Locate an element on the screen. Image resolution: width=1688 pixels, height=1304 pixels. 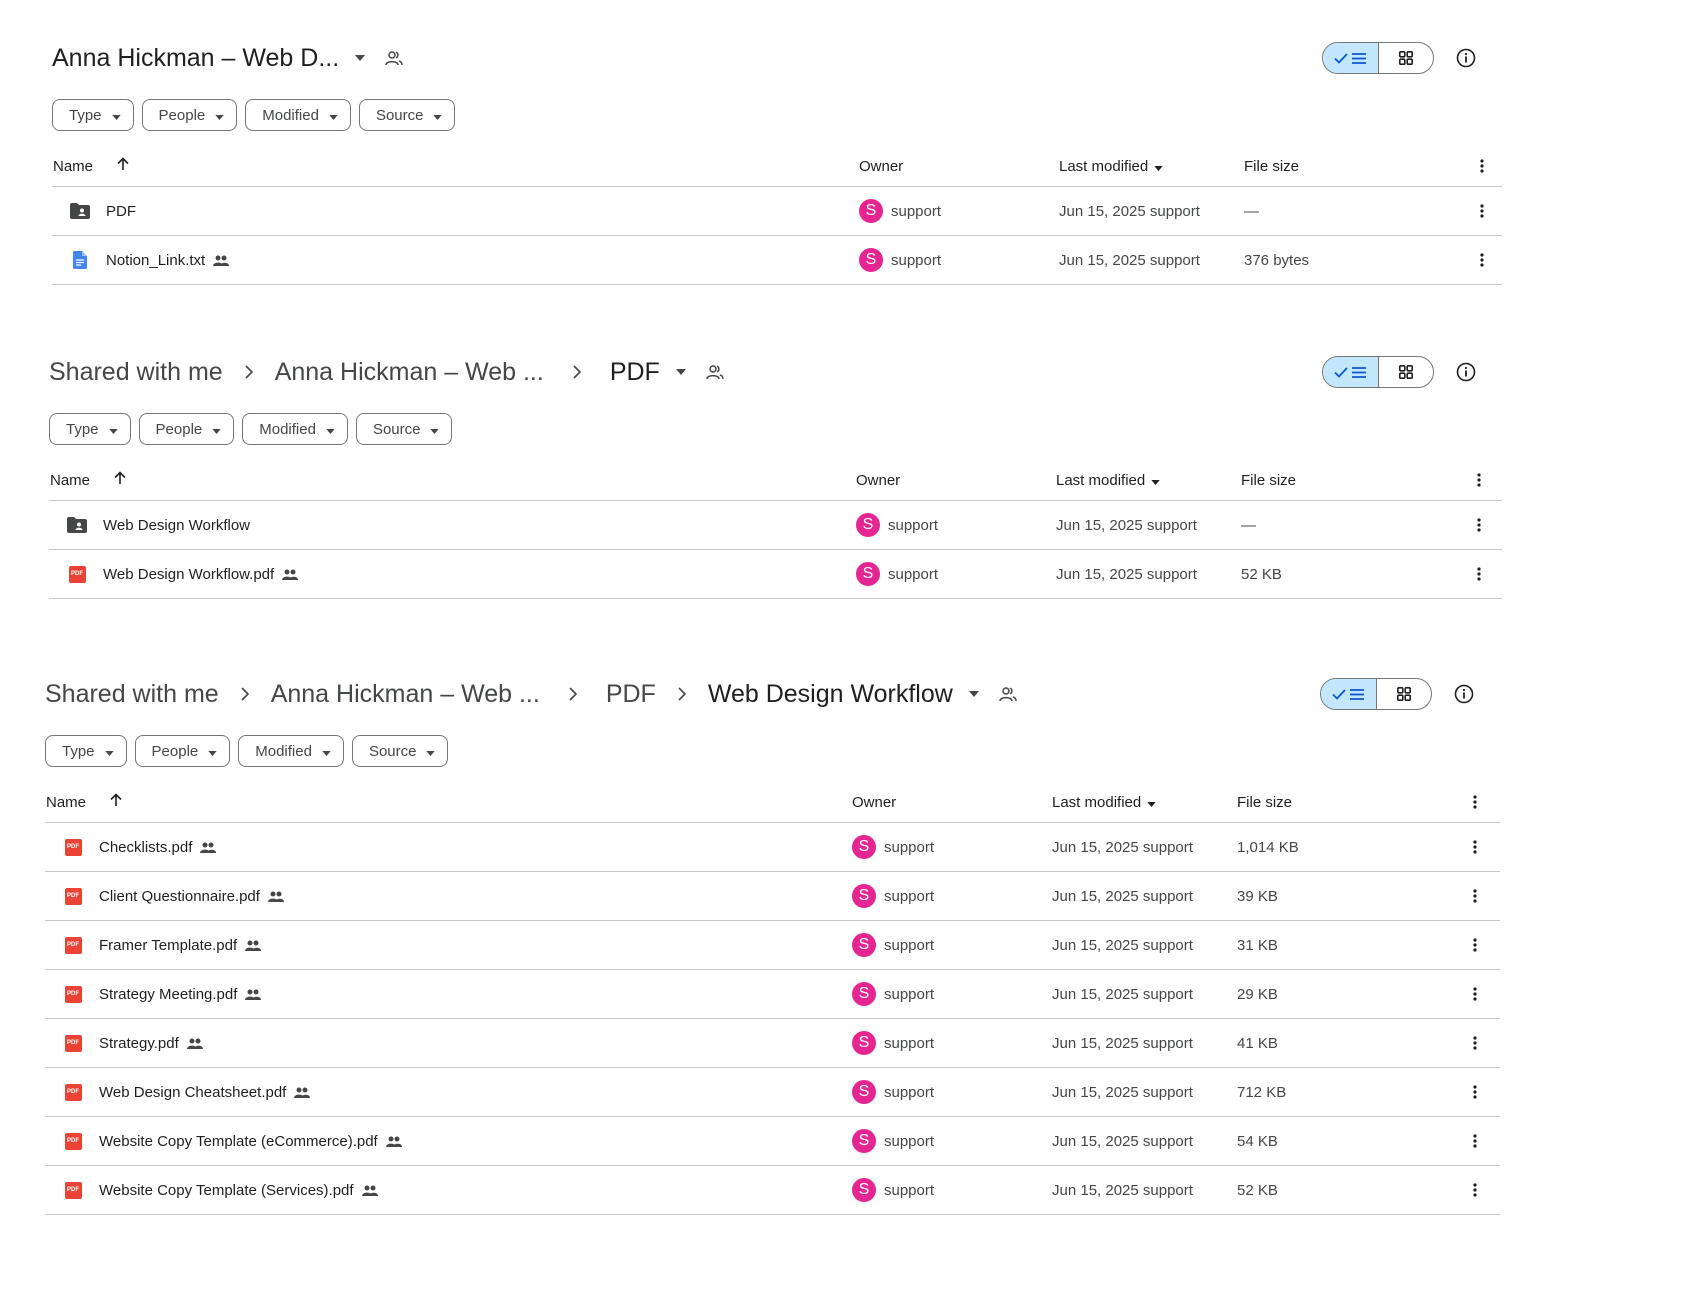
file-name-cell: PDF Checklists.pdf is located at coordinates (139, 847).